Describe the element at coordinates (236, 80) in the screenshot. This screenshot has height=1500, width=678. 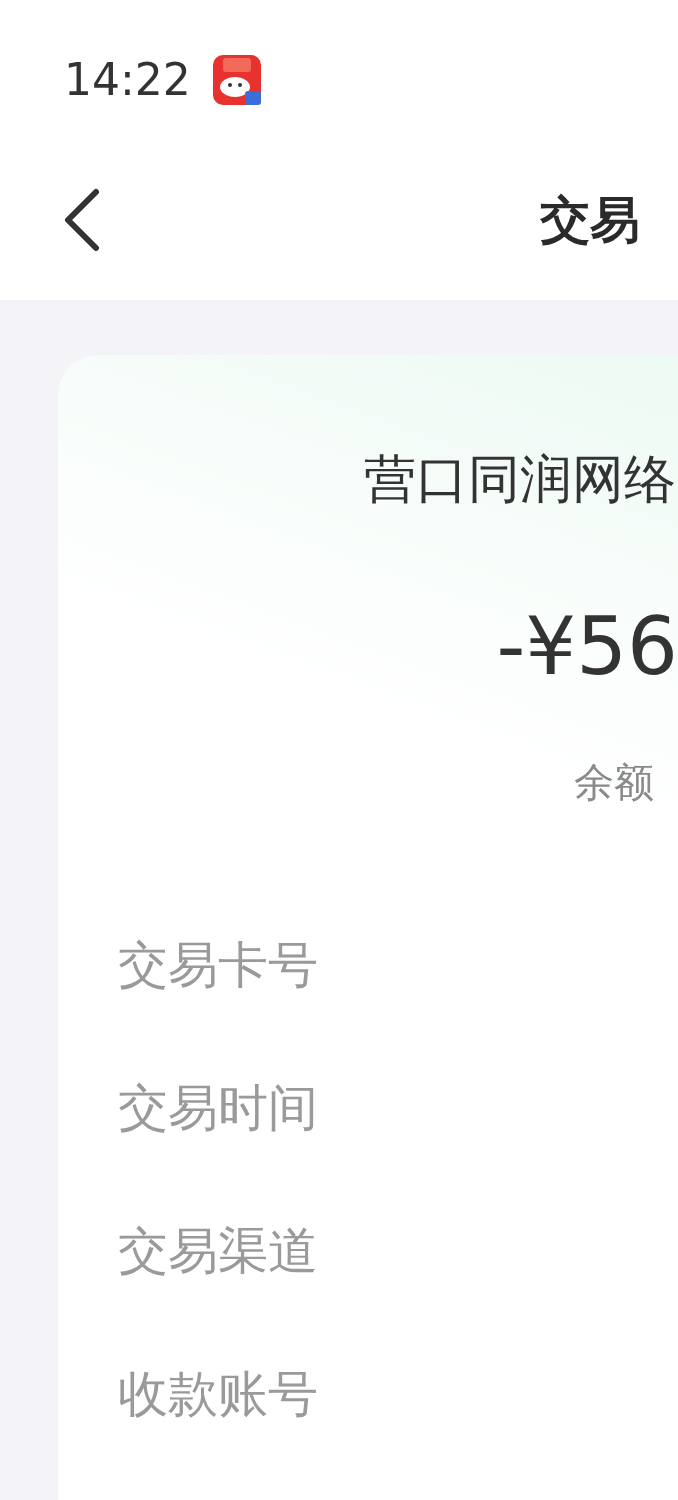
I see `app-icon` at that location.